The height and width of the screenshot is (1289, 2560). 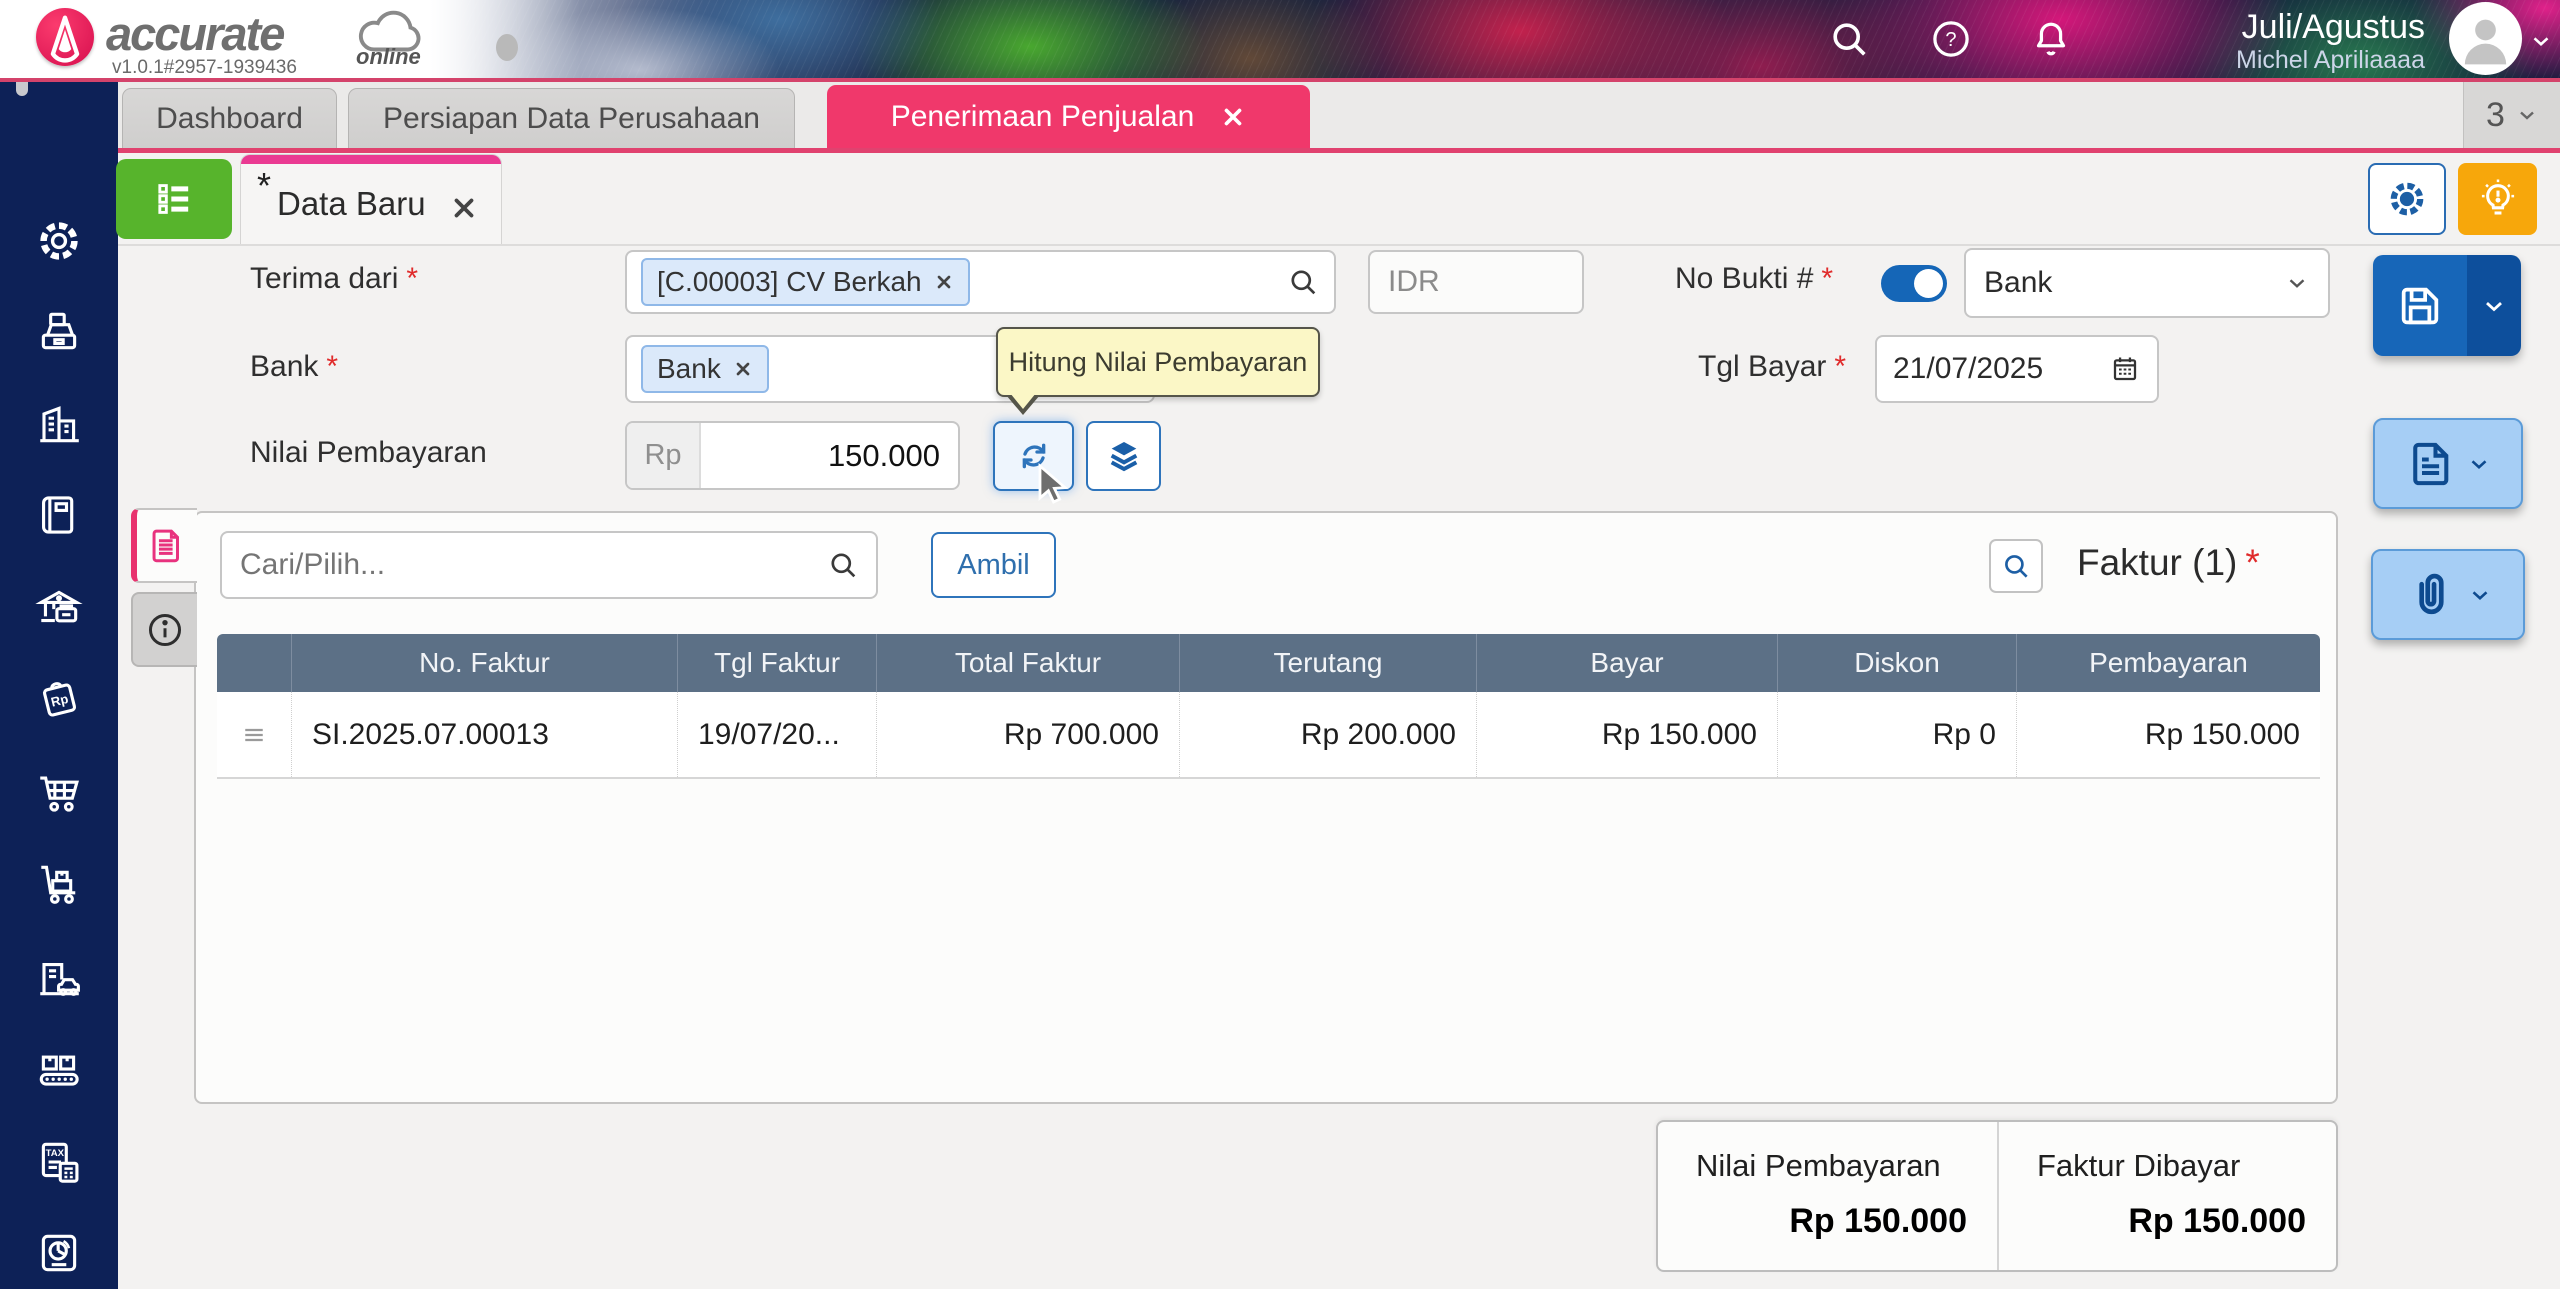 What do you see at coordinates (1818, 1165) in the screenshot?
I see `summary-label: Nilai Pembayaran` at bounding box center [1818, 1165].